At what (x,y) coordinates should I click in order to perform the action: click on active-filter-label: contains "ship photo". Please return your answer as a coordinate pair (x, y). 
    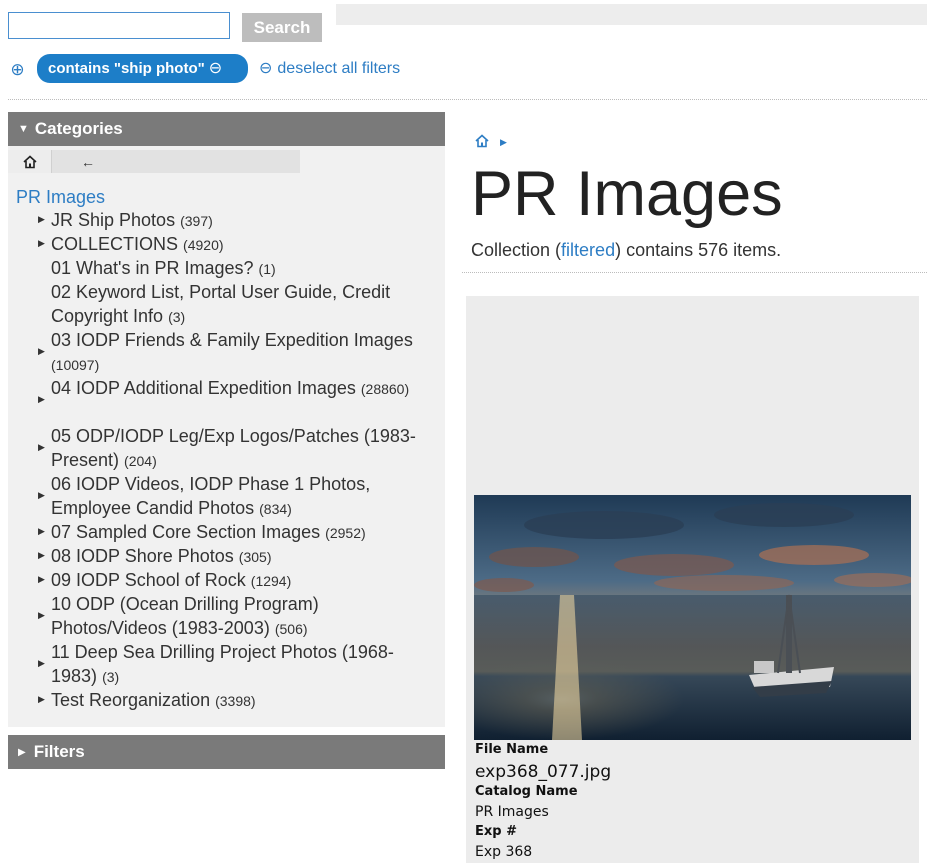
    Looking at the image, I should click on (126, 68).